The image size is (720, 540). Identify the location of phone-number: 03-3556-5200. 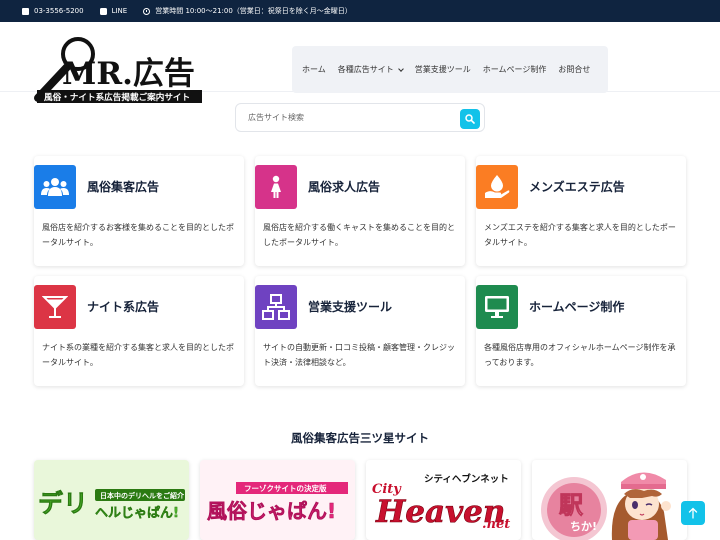
(59, 11).